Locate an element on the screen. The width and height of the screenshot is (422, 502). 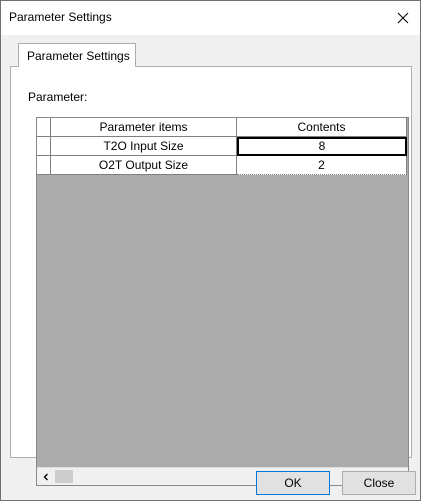
column-header-items: Parameter items is located at coordinates (144, 127).